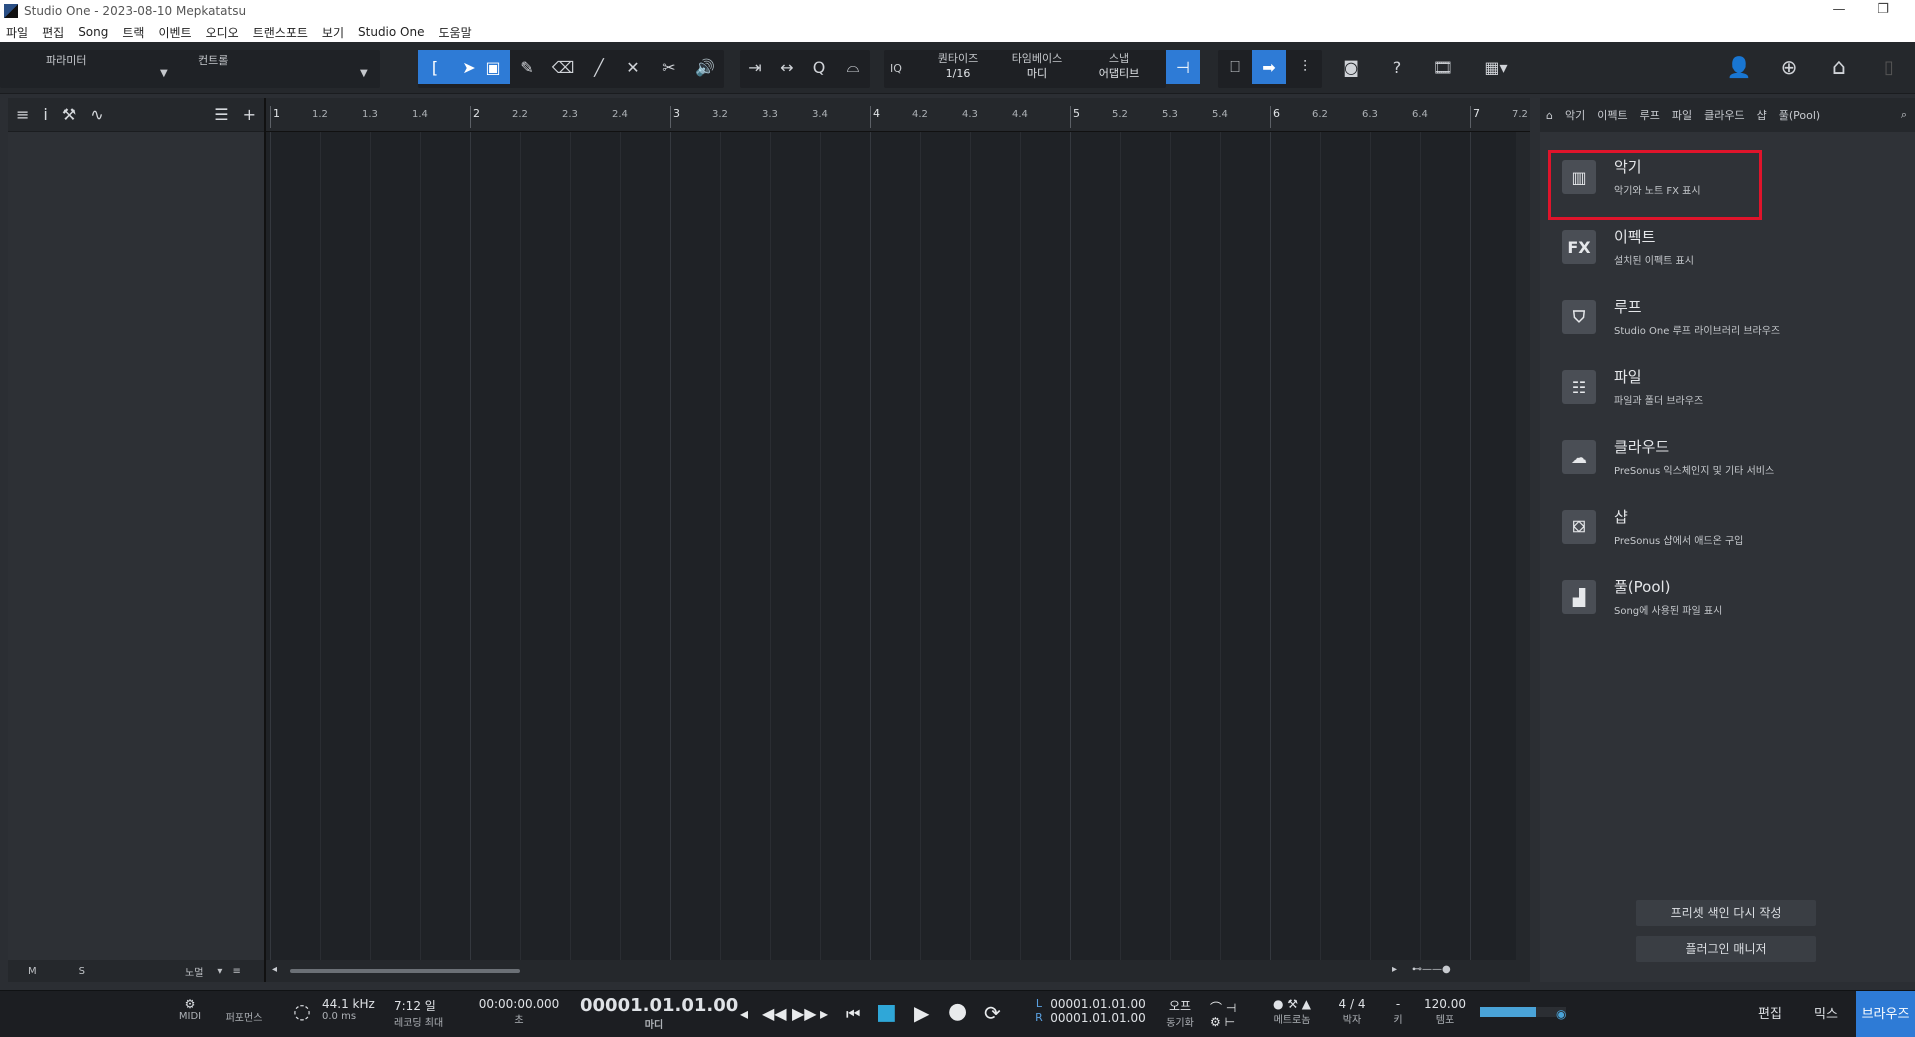 Image resolution: width=1915 pixels, height=1037 pixels. Describe the element at coordinates (174, 32) in the screenshot. I see `menu-event: 이벤트` at that location.